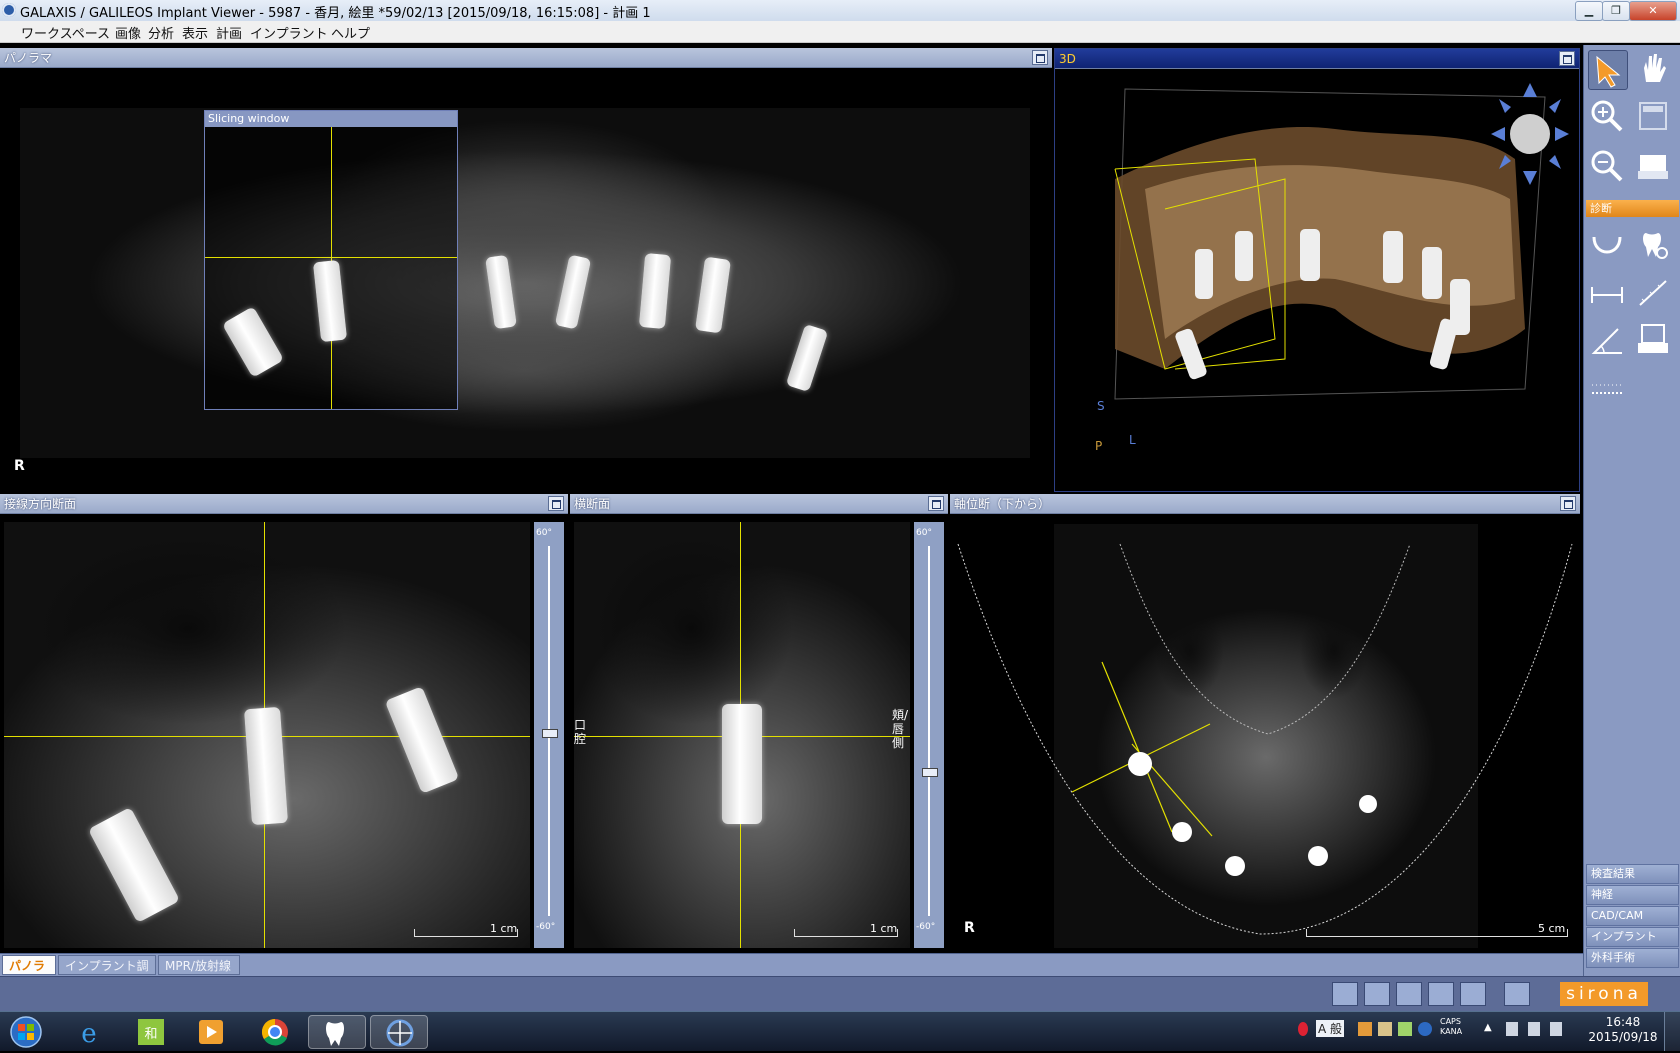 The image size is (1680, 1053). What do you see at coordinates (1530, 134) in the screenshot?
I see `head-orientation-icon` at bounding box center [1530, 134].